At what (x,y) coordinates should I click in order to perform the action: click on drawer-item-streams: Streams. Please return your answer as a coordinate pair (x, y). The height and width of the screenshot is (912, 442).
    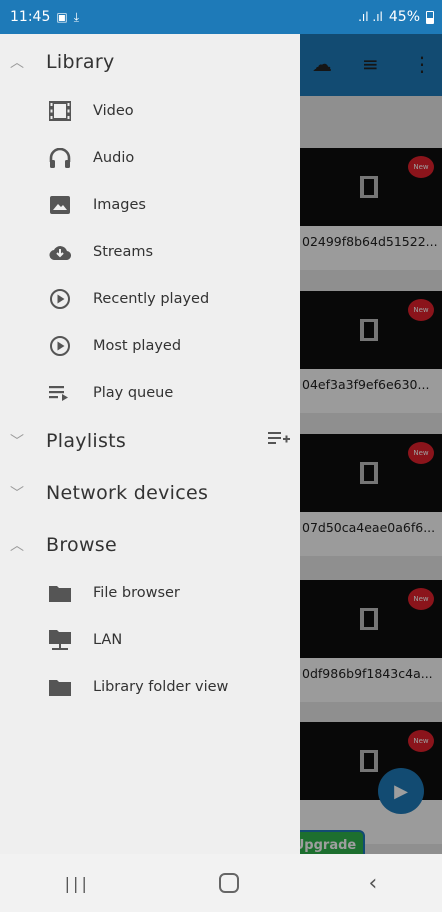
    Looking at the image, I should click on (150, 251).